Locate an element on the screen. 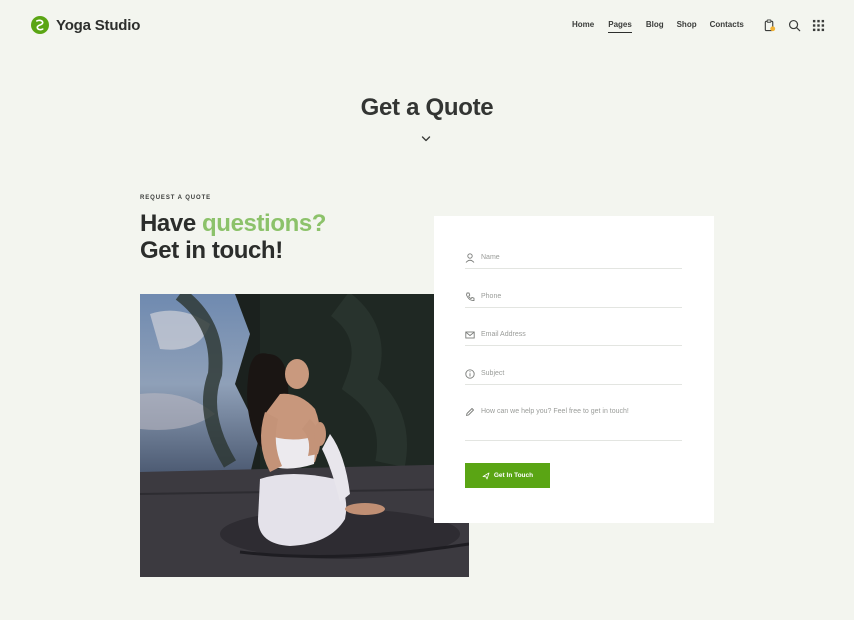 The height and width of the screenshot is (620, 854). mail-icon is located at coordinates (470, 335).